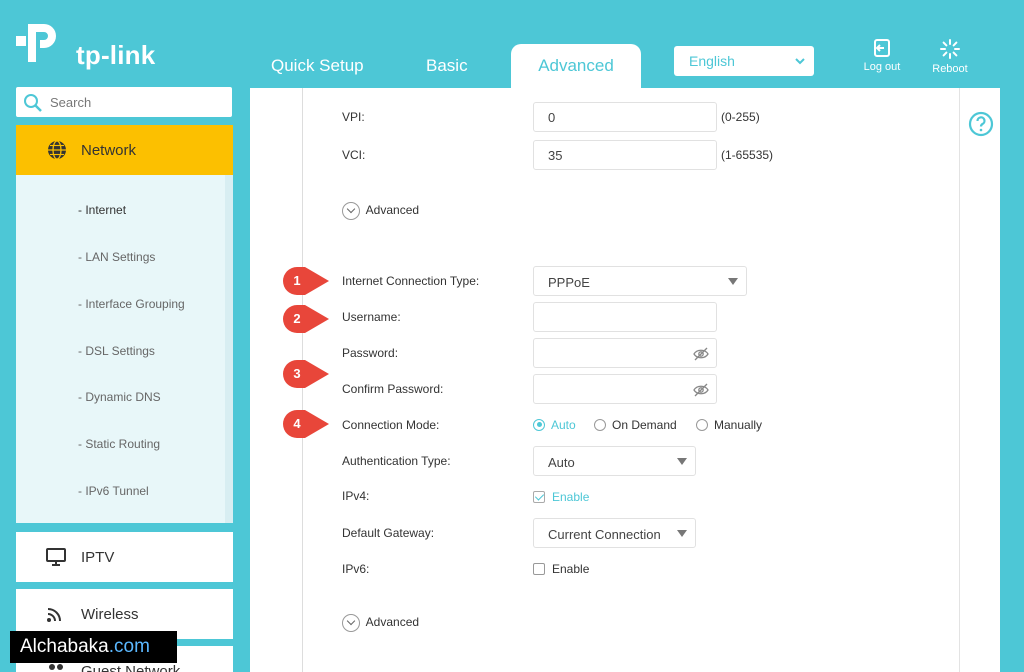  I want to click on advanced-toggle-atm: Advanced, so click(380, 211).